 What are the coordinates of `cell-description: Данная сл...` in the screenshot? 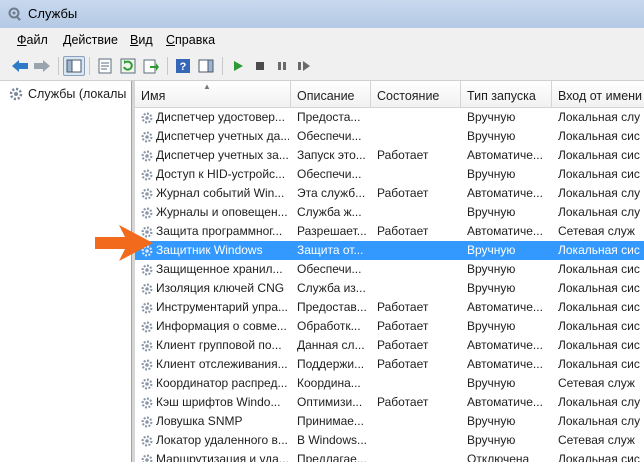 It's located at (331, 345).